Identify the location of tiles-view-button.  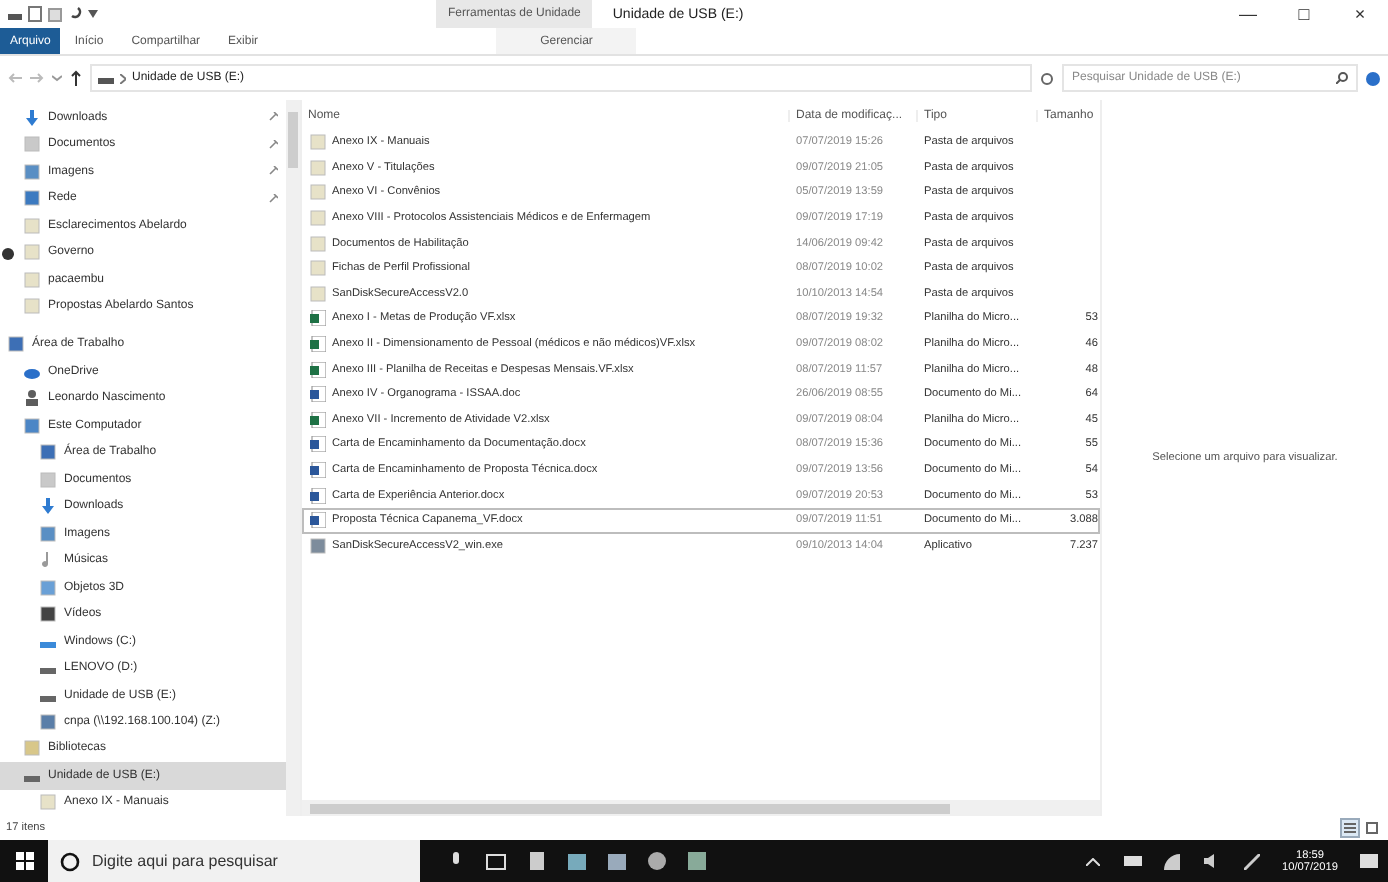
(1372, 828).